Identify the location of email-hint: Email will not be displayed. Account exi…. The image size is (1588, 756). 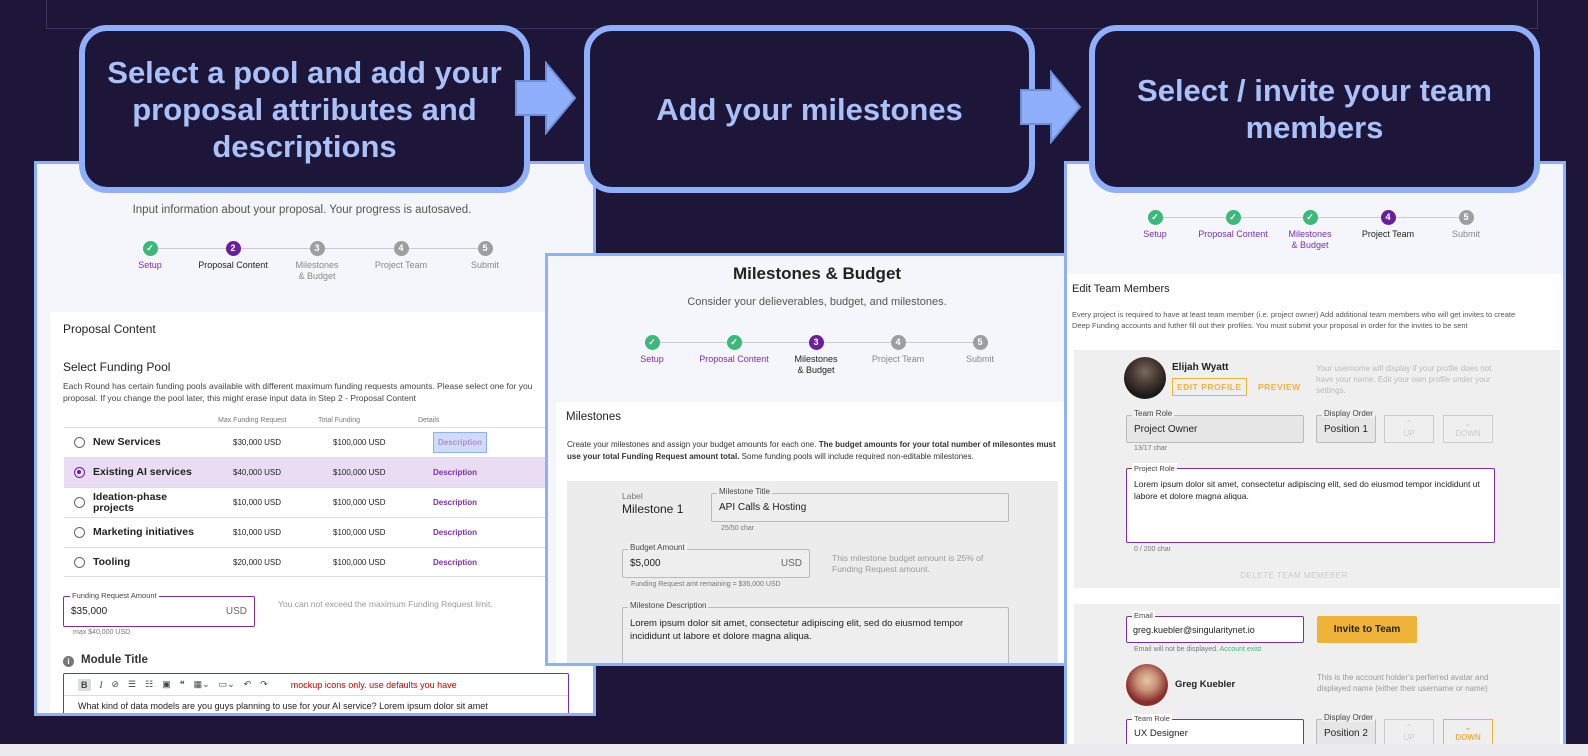
(1198, 649).